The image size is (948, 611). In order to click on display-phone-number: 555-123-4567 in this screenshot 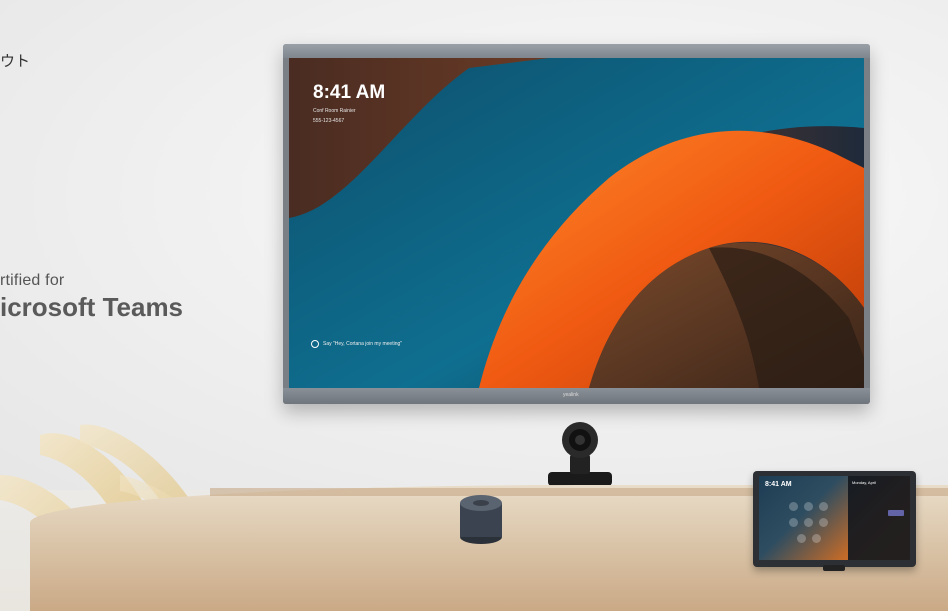, I will do `click(329, 121)`.